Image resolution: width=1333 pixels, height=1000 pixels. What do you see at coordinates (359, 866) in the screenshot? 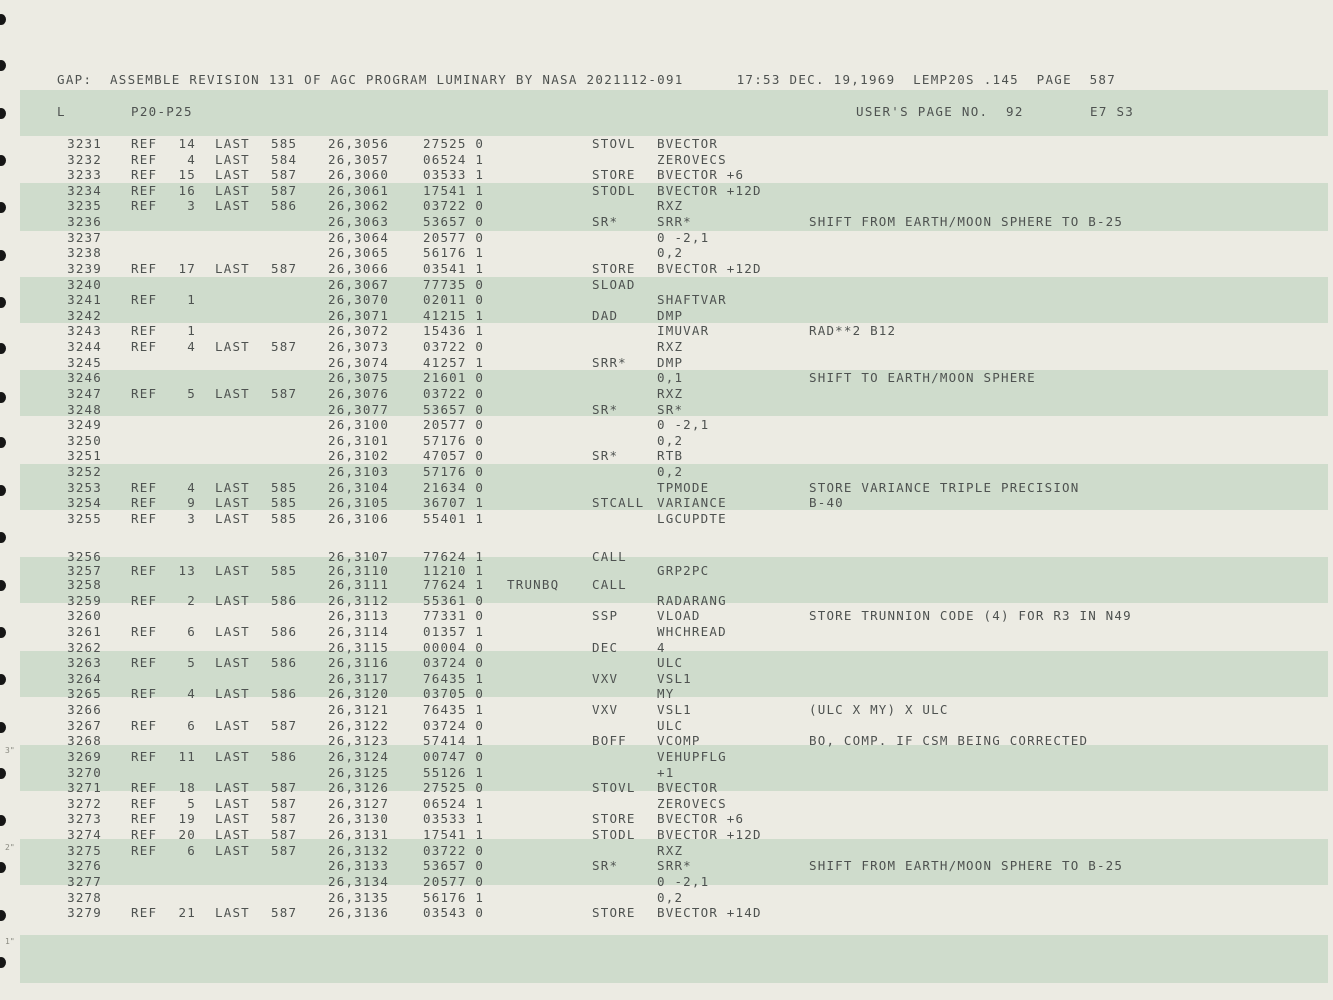
I see `address: 26,3133` at bounding box center [359, 866].